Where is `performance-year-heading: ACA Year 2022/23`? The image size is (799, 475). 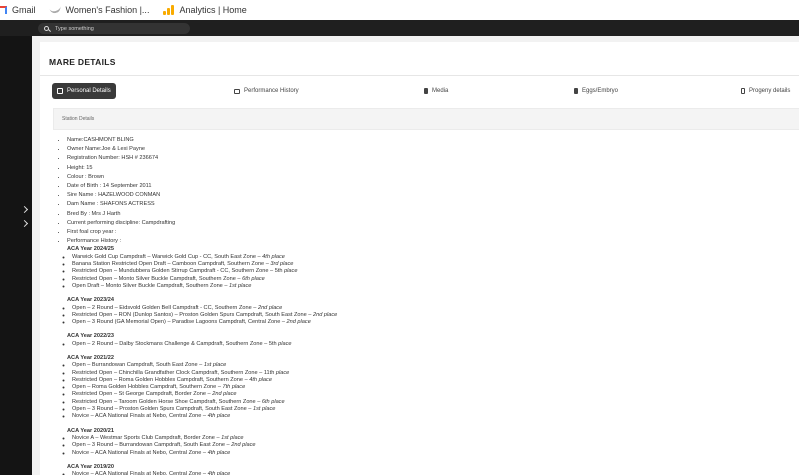
performance-year-heading: ACA Year 2022/23 is located at coordinates (90, 336).